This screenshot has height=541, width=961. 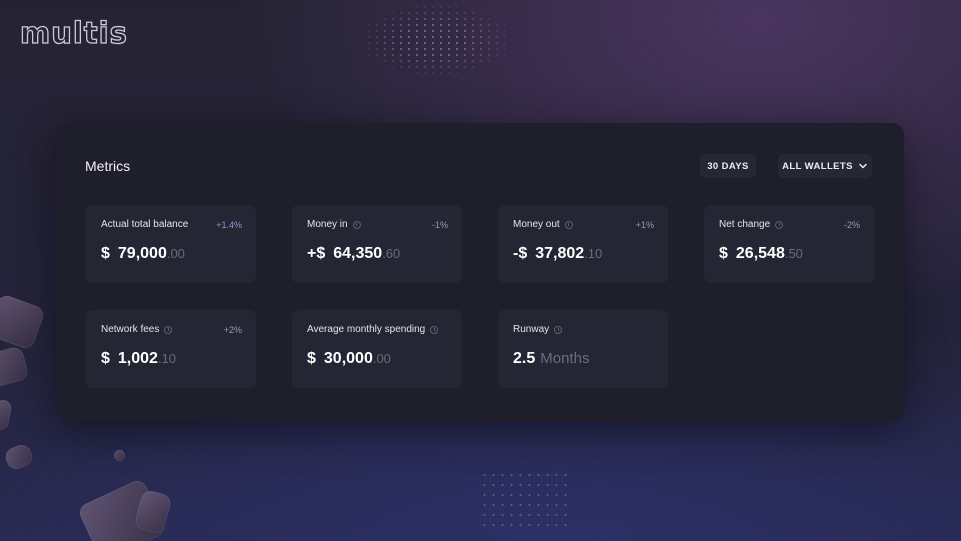 I want to click on metric-delta: +1%, so click(x=644, y=225).